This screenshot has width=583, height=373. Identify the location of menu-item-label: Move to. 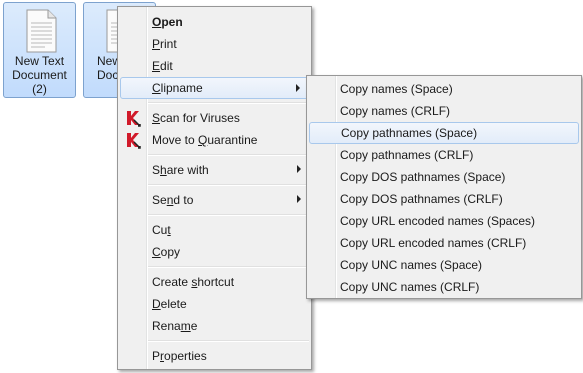
(175, 140).